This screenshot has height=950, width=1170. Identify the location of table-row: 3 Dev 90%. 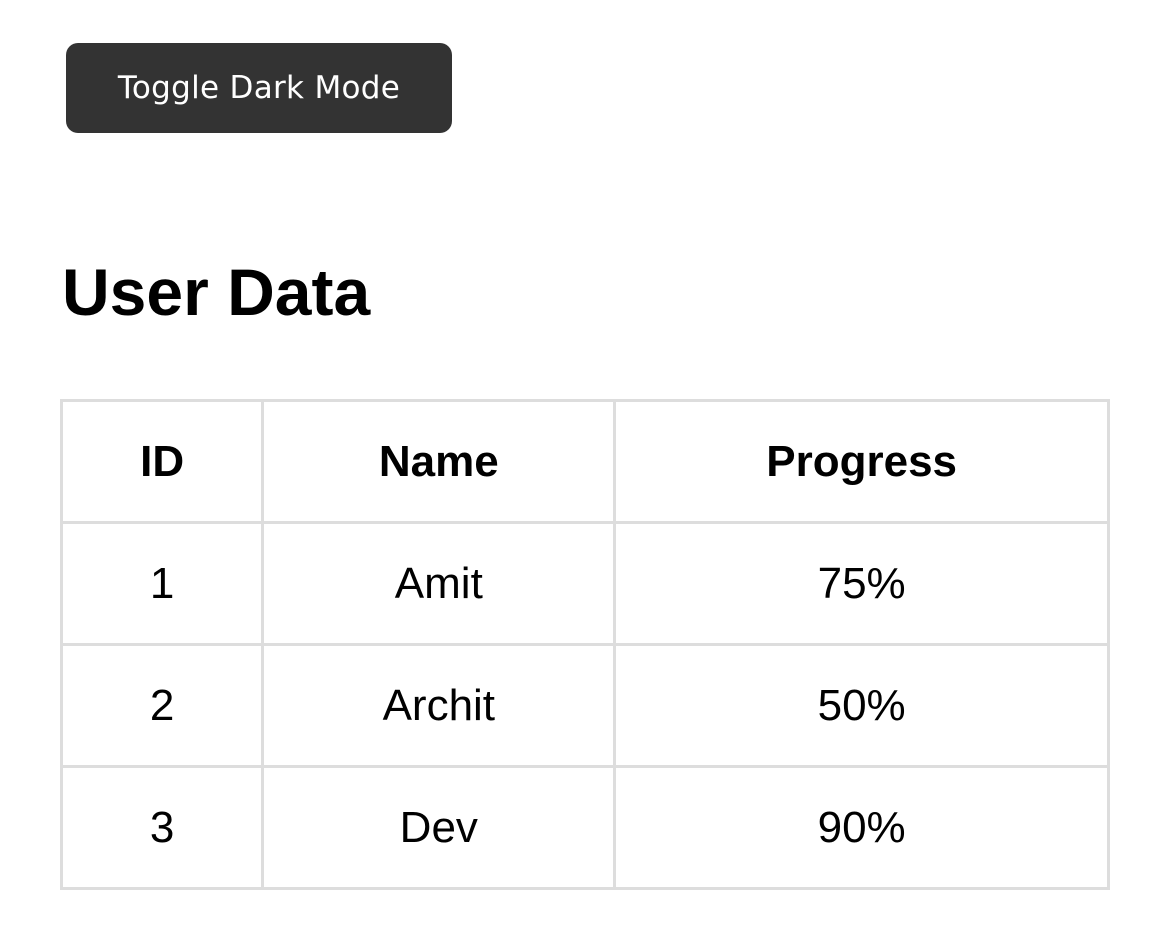
(584, 827).